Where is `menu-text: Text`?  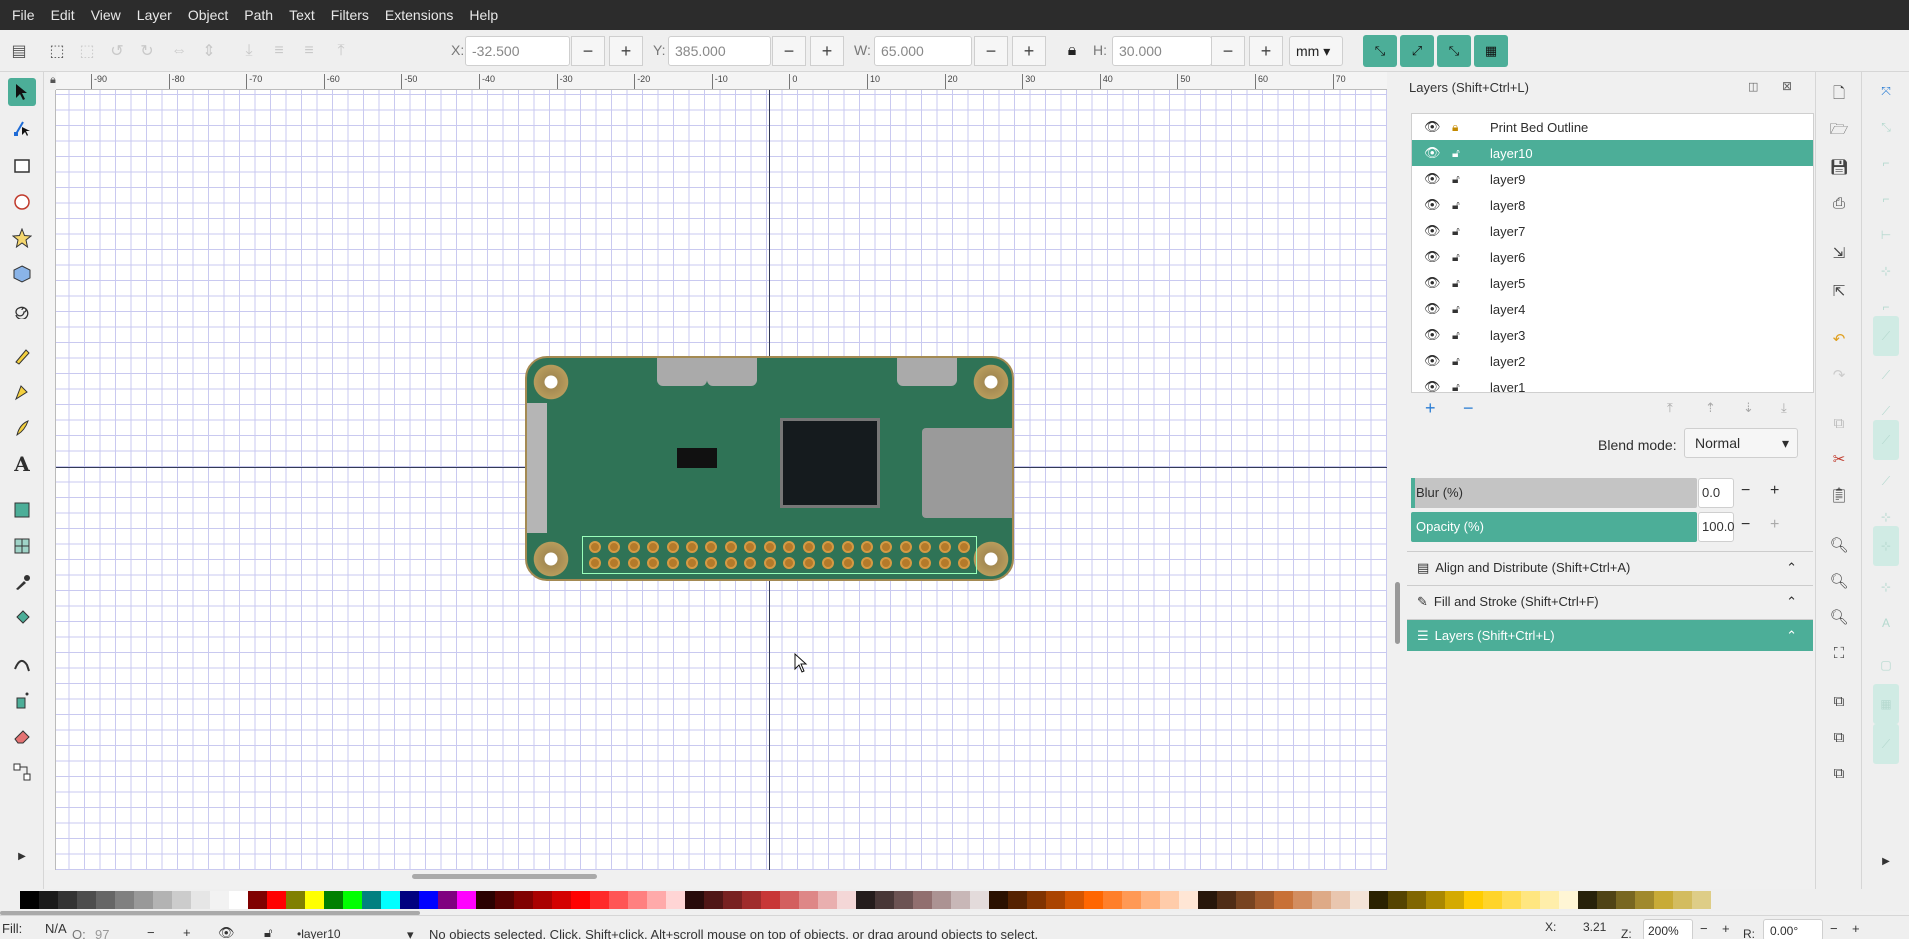
menu-text: Text is located at coordinates (302, 15).